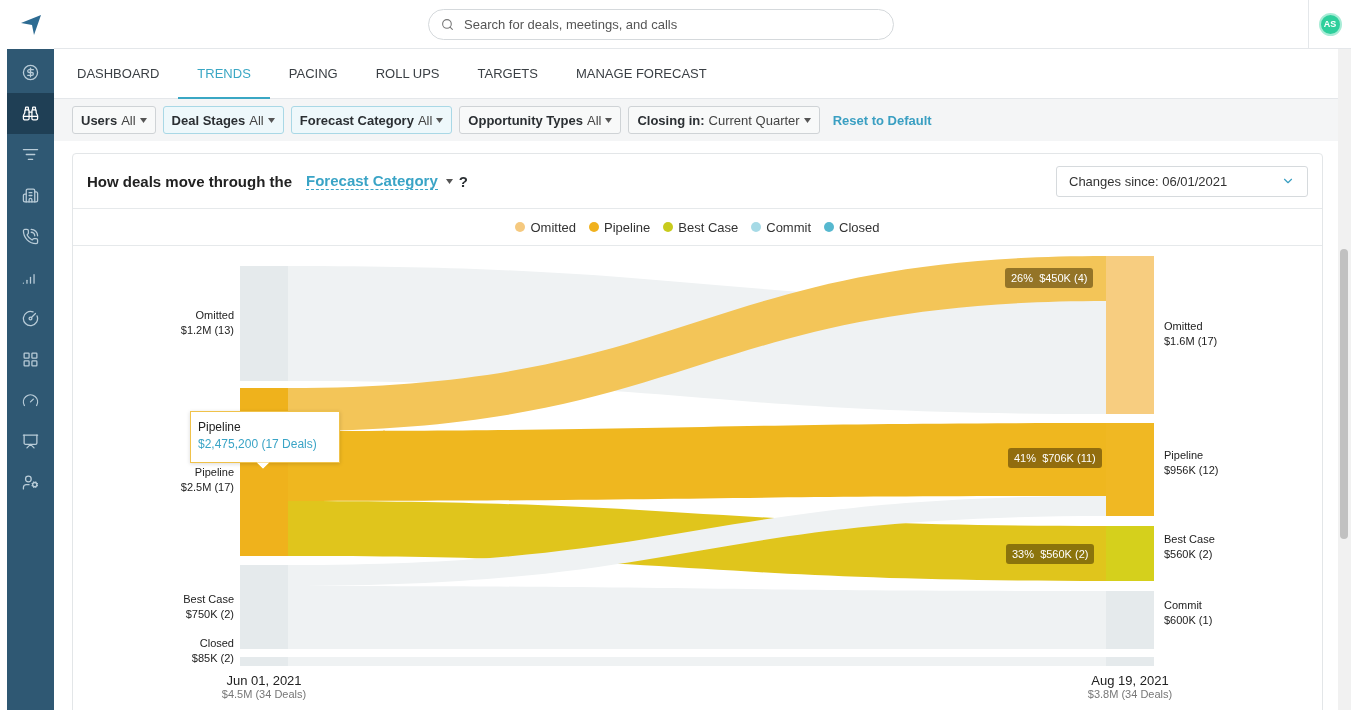 The height and width of the screenshot is (710, 1351). Describe the element at coordinates (1055, 458) in the screenshot. I see `flow-badge: 41% $706K (11)` at that location.